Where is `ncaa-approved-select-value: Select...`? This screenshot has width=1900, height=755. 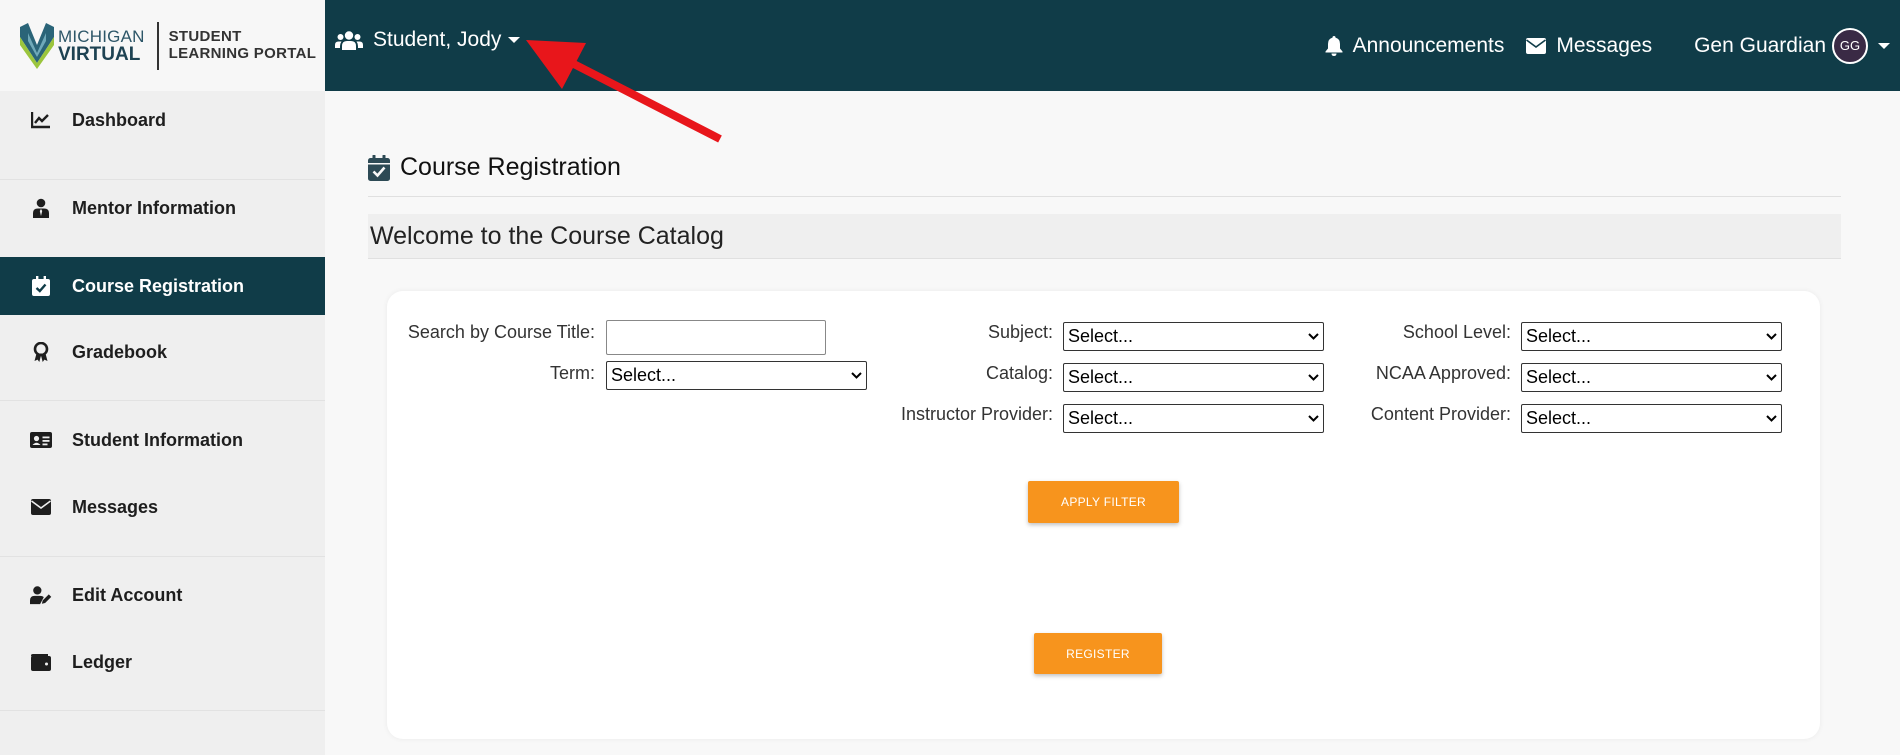 ncaa-approved-select-value: Select... is located at coordinates (1559, 377).